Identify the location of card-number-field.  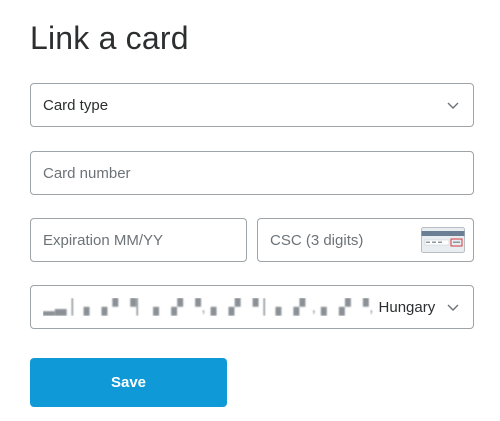
(252, 173).